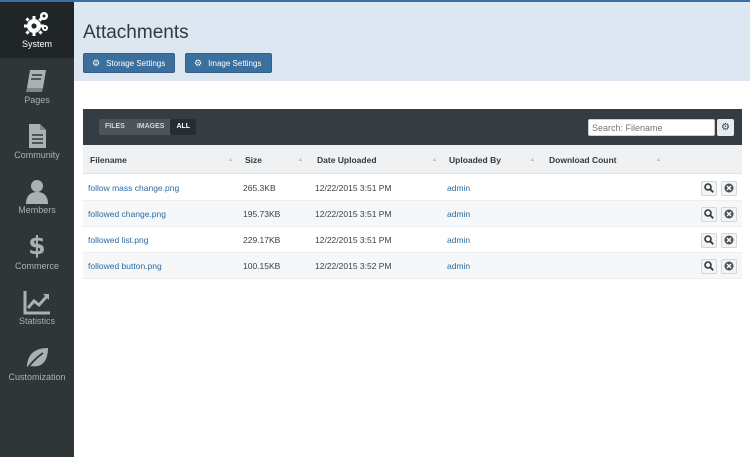 Image resolution: width=750 pixels, height=457 pixels. What do you see at coordinates (37, 210) in the screenshot?
I see `sidebar-item-label: Members` at bounding box center [37, 210].